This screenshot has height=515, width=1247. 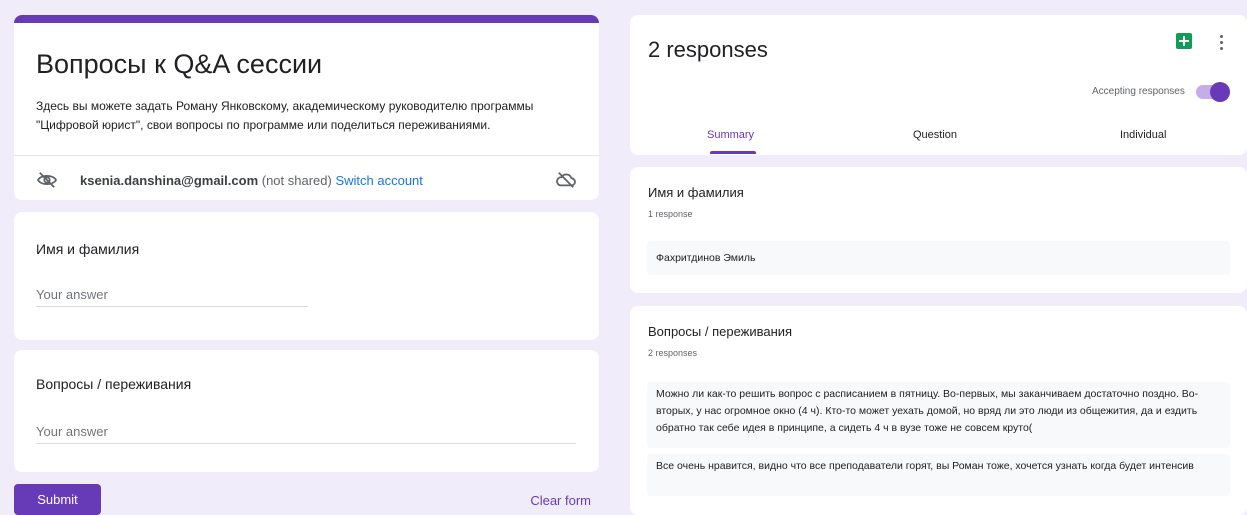 What do you see at coordinates (720, 331) in the screenshot?
I see `response-question-label: Вопросы / переживания` at bounding box center [720, 331].